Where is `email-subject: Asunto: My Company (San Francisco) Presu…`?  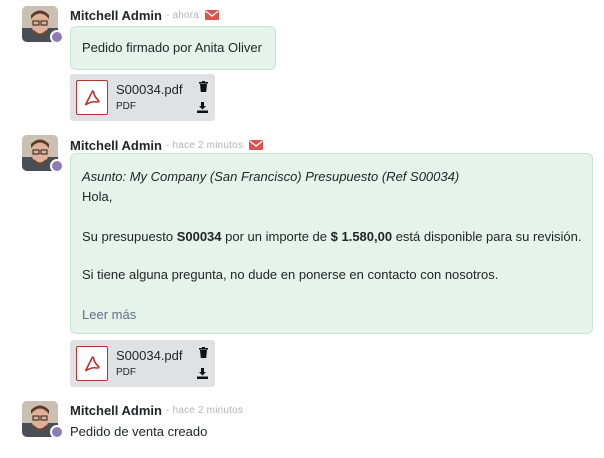
email-subject: Asunto: My Company (San Francisco) Presu… is located at coordinates (271, 176).